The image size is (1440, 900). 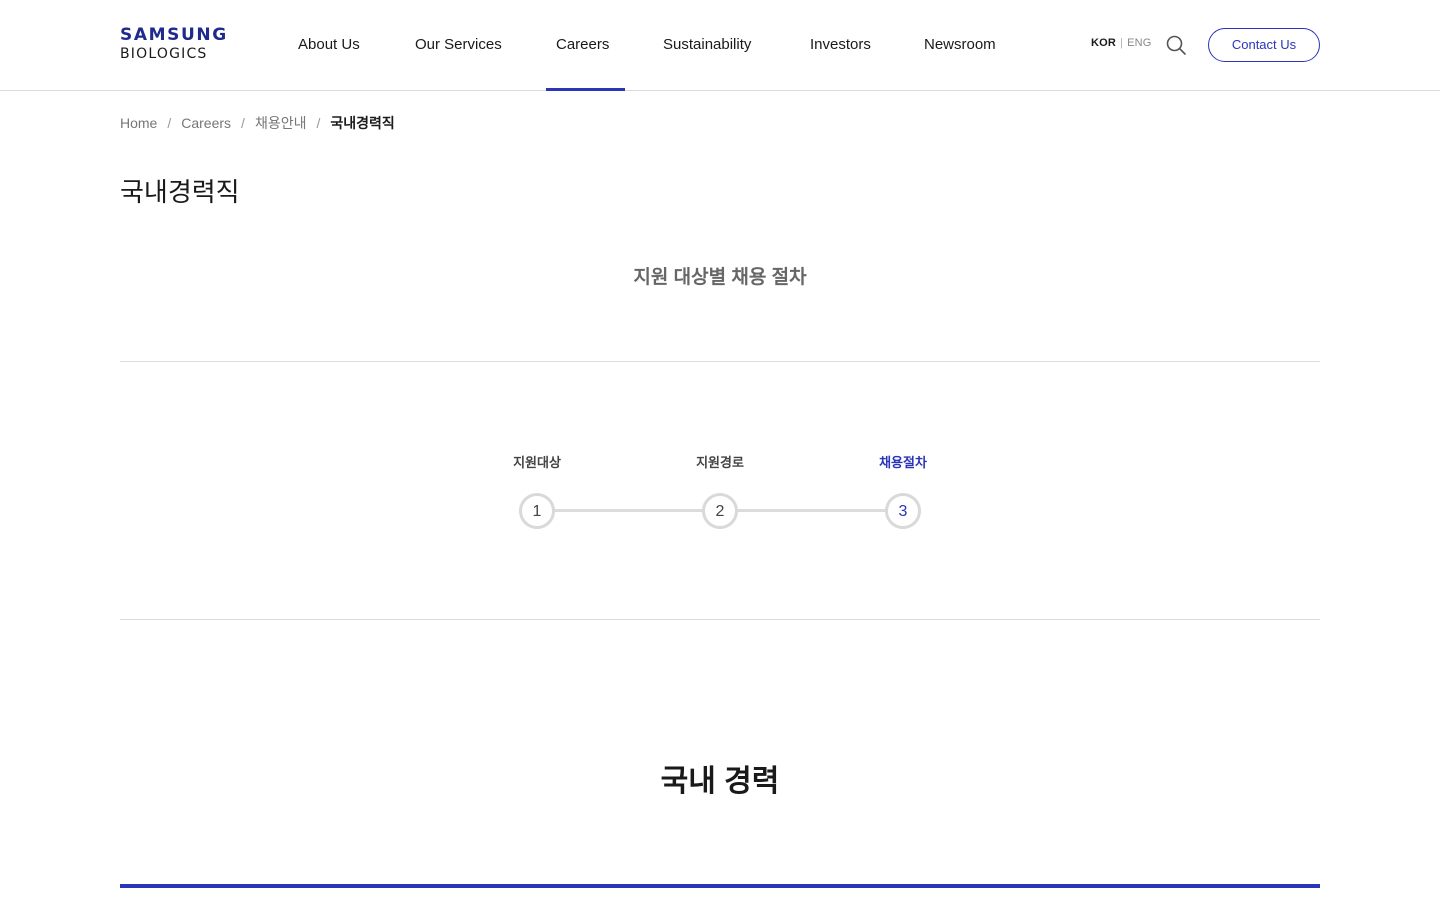 I want to click on section-accent-bar, so click(x=720, y=886).